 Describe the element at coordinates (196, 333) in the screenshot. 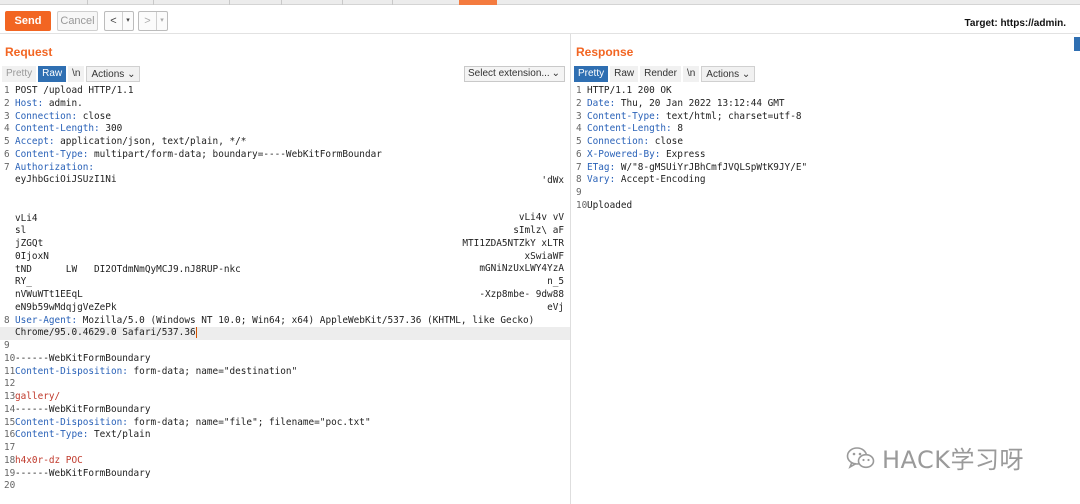

I see `text-caret` at that location.